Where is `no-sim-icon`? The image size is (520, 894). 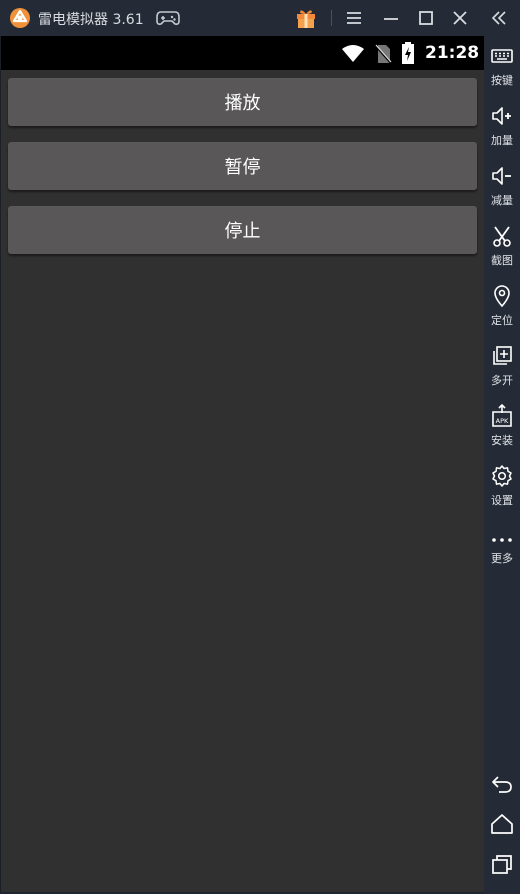 no-sim-icon is located at coordinates (383, 54).